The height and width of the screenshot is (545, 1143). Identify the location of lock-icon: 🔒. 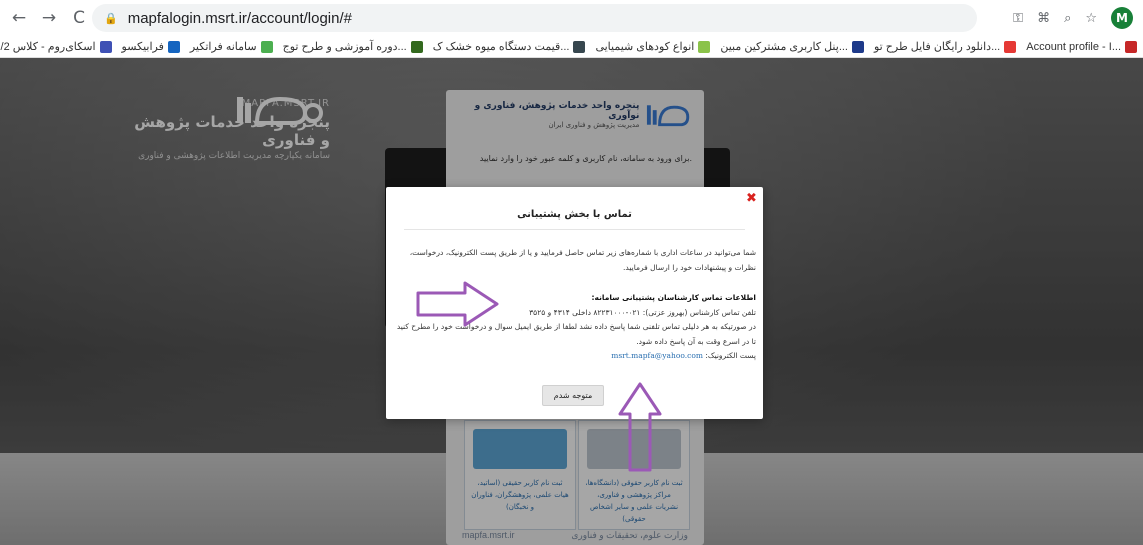
(111, 18).